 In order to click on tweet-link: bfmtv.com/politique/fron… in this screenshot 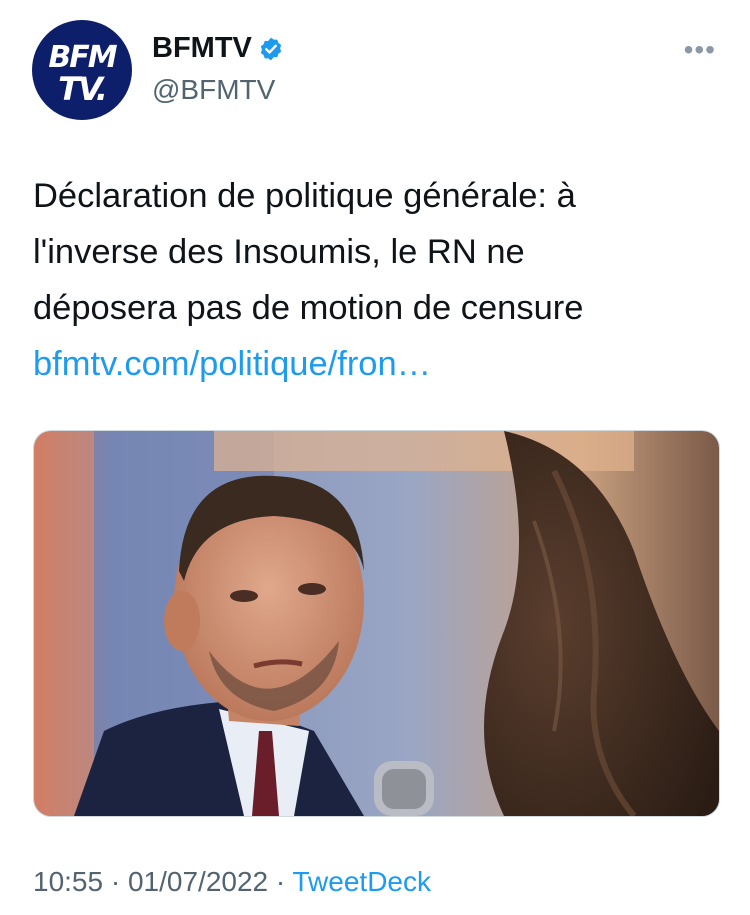, I will do `click(232, 364)`.